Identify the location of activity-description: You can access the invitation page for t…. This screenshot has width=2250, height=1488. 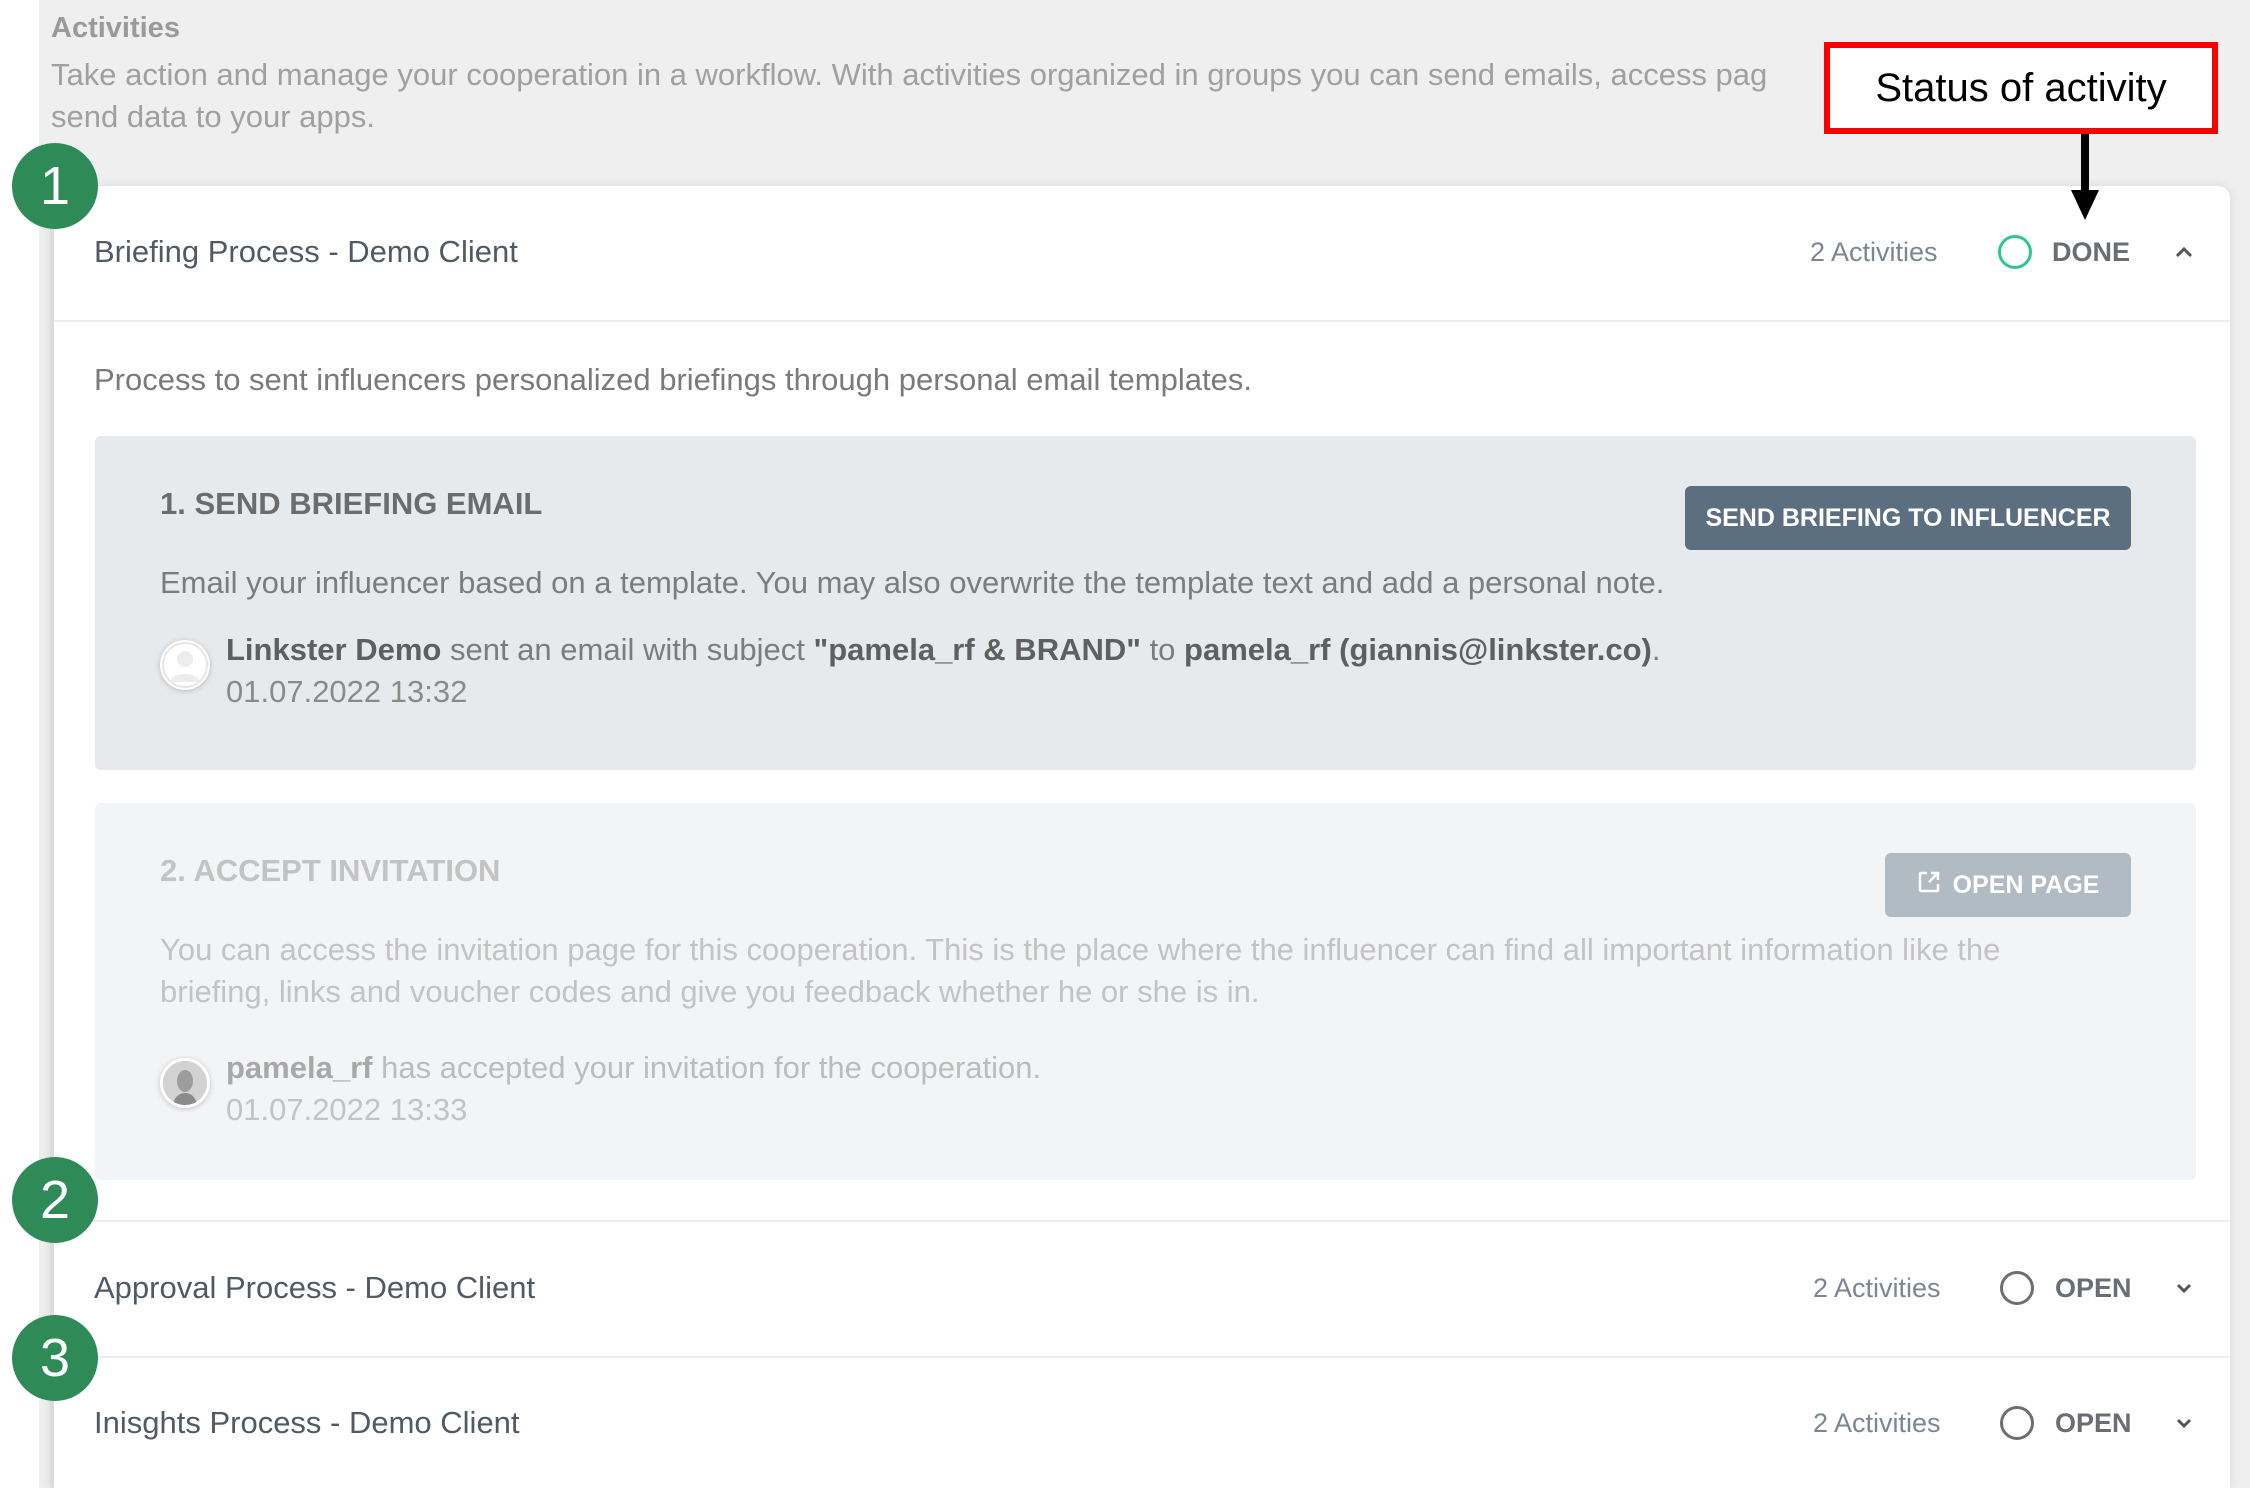
(1080, 970).